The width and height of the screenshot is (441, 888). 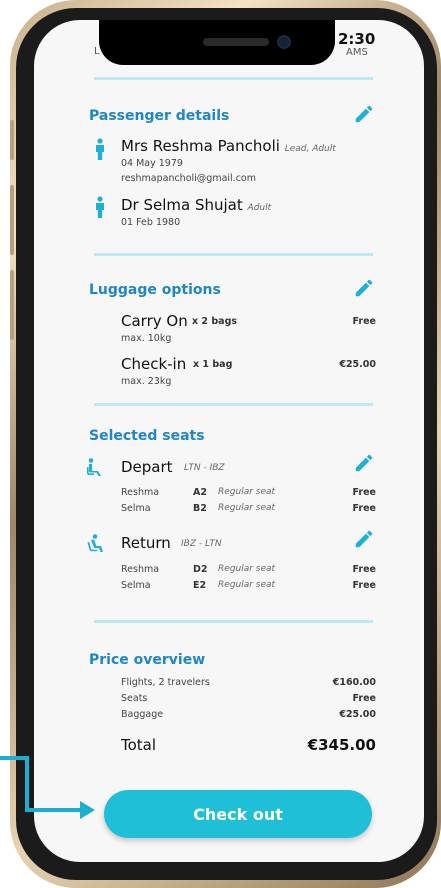 I want to click on arrival-time: 2:30, so click(x=357, y=39).